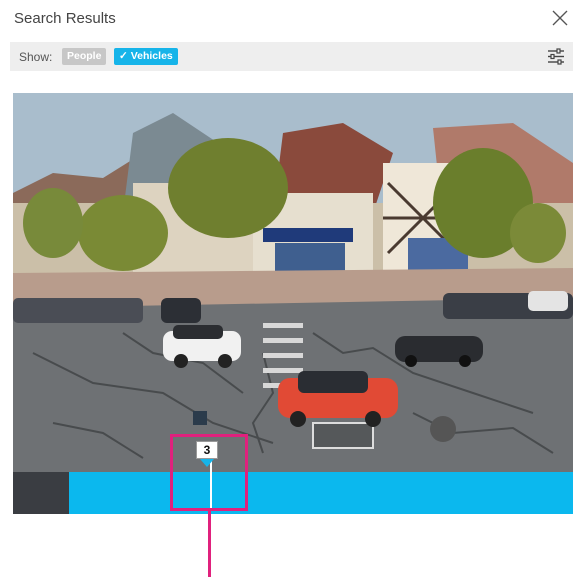 The image size is (573, 580). I want to click on filter-bar: Show: People ✓ Vehicles, so click(291, 56).